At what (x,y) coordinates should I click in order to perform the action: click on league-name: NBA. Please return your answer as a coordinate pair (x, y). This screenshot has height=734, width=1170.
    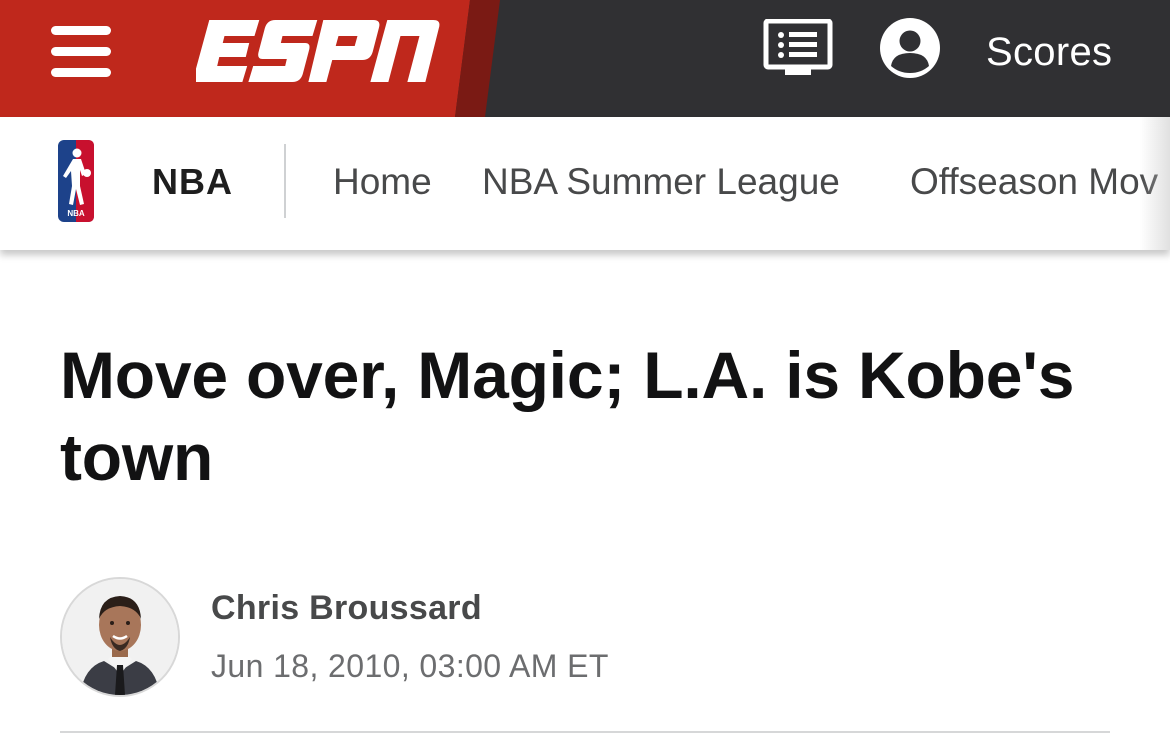
    Looking at the image, I should click on (192, 182).